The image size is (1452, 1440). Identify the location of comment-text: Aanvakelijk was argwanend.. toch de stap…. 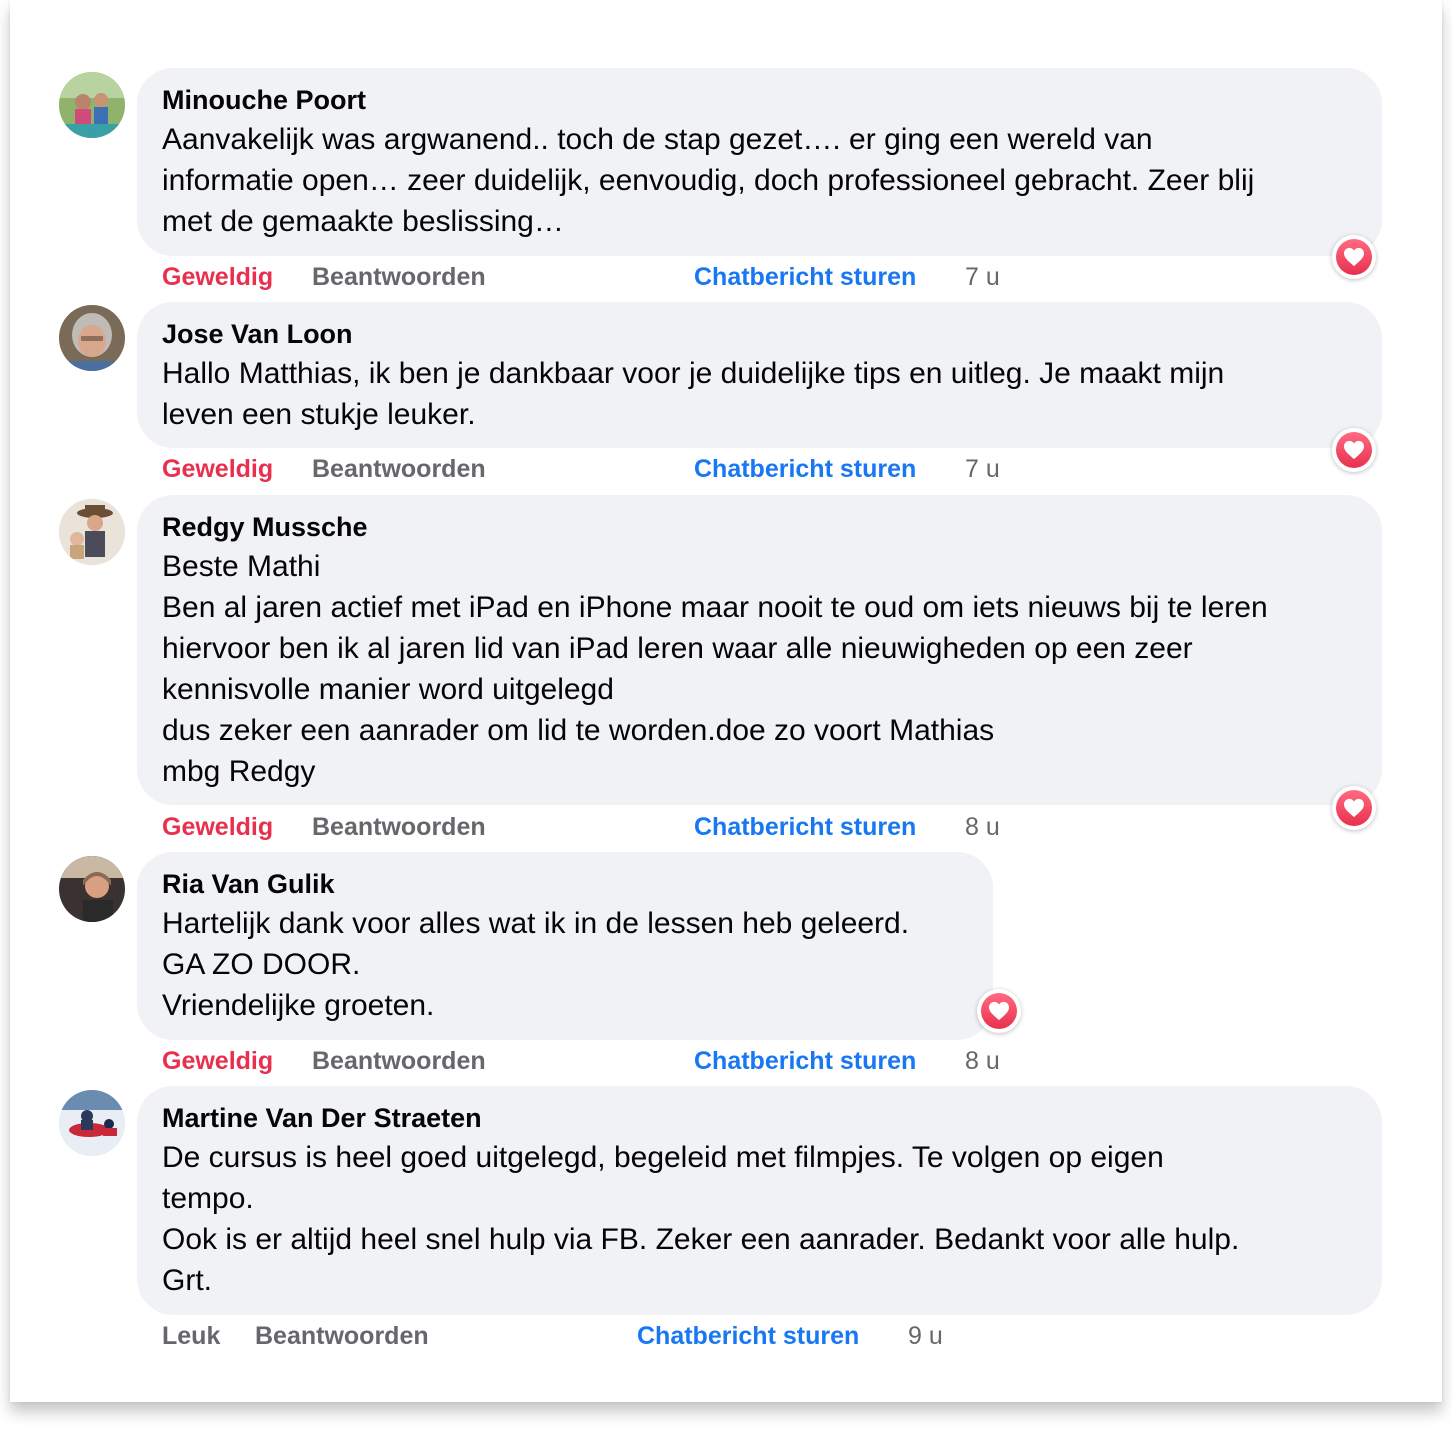
(708, 180).